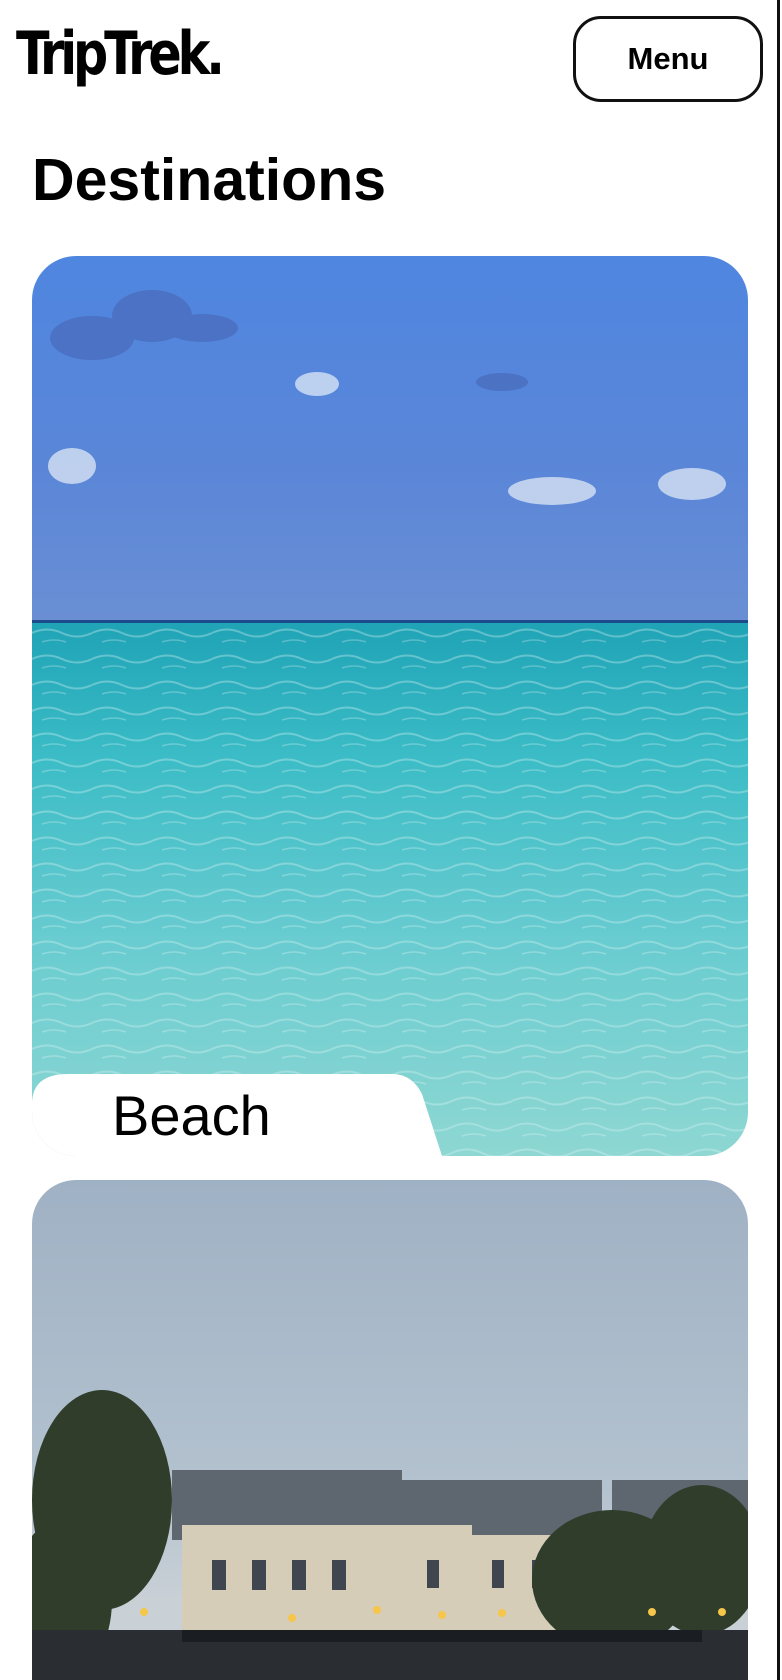  What do you see at coordinates (668, 59) in the screenshot?
I see `menu-button: Menu` at bounding box center [668, 59].